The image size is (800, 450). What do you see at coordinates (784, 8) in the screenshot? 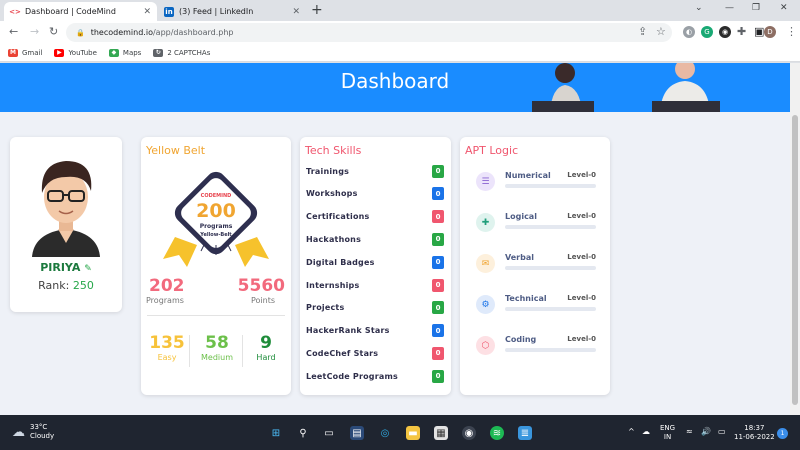
I see `close-window-button: ✕` at bounding box center [784, 8].